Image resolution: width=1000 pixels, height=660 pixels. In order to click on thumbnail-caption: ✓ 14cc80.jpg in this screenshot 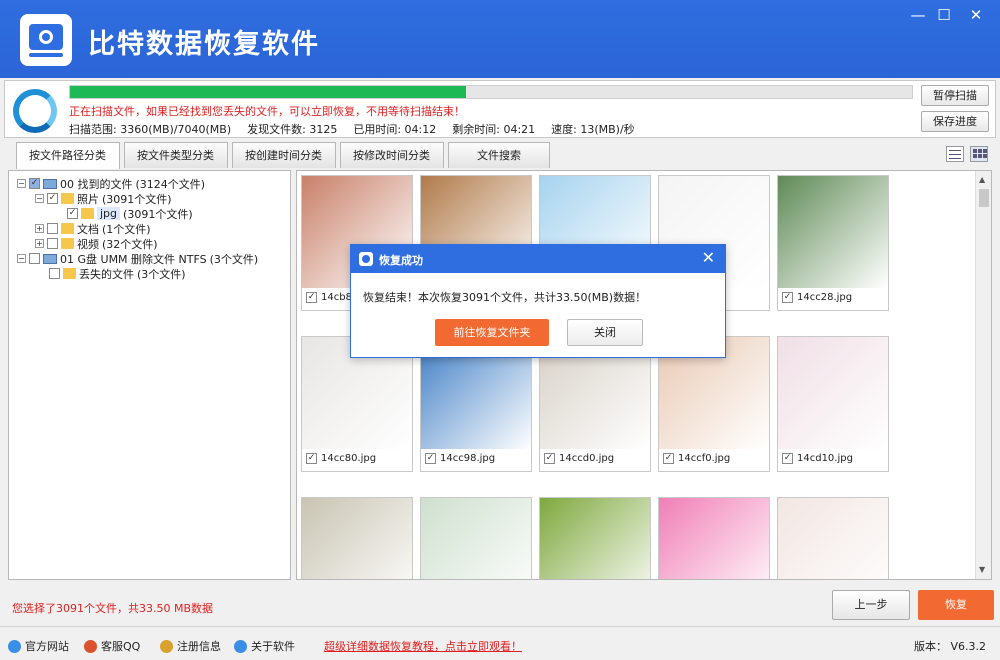, I will do `click(341, 458)`.